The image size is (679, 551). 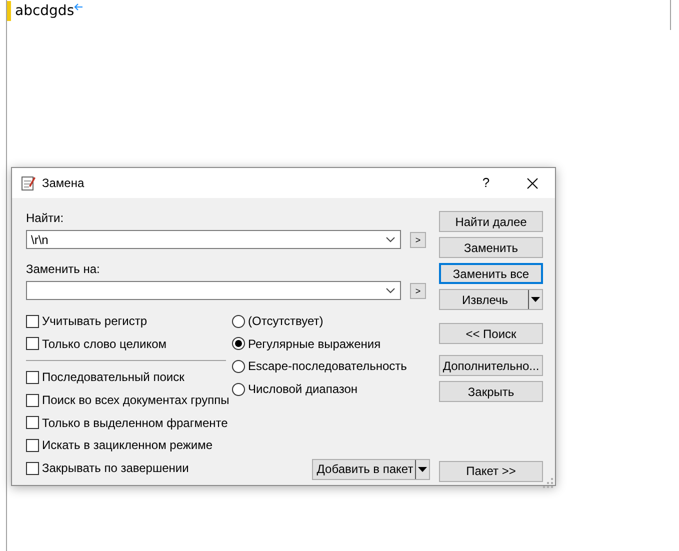 What do you see at coordinates (63, 269) in the screenshot?
I see `replace-label: Заменить на:` at bounding box center [63, 269].